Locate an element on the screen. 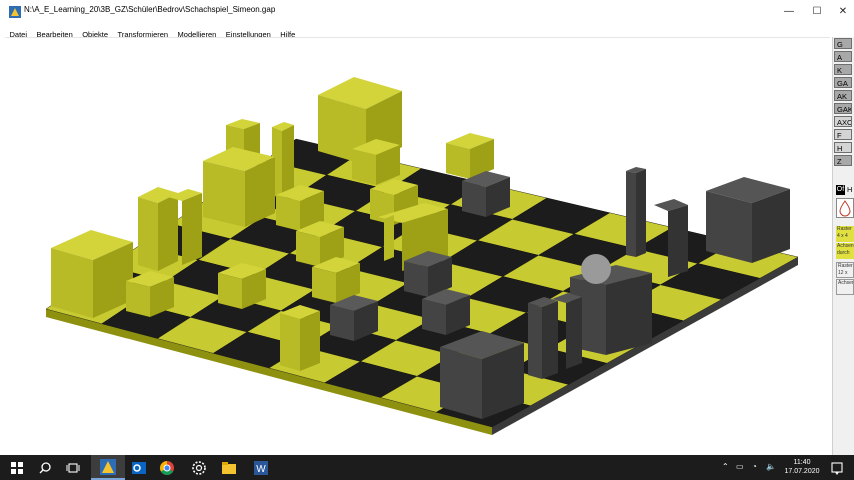 This screenshot has width=854, height=480. axes-panel-1-value: durch is located at coordinates (843, 253).